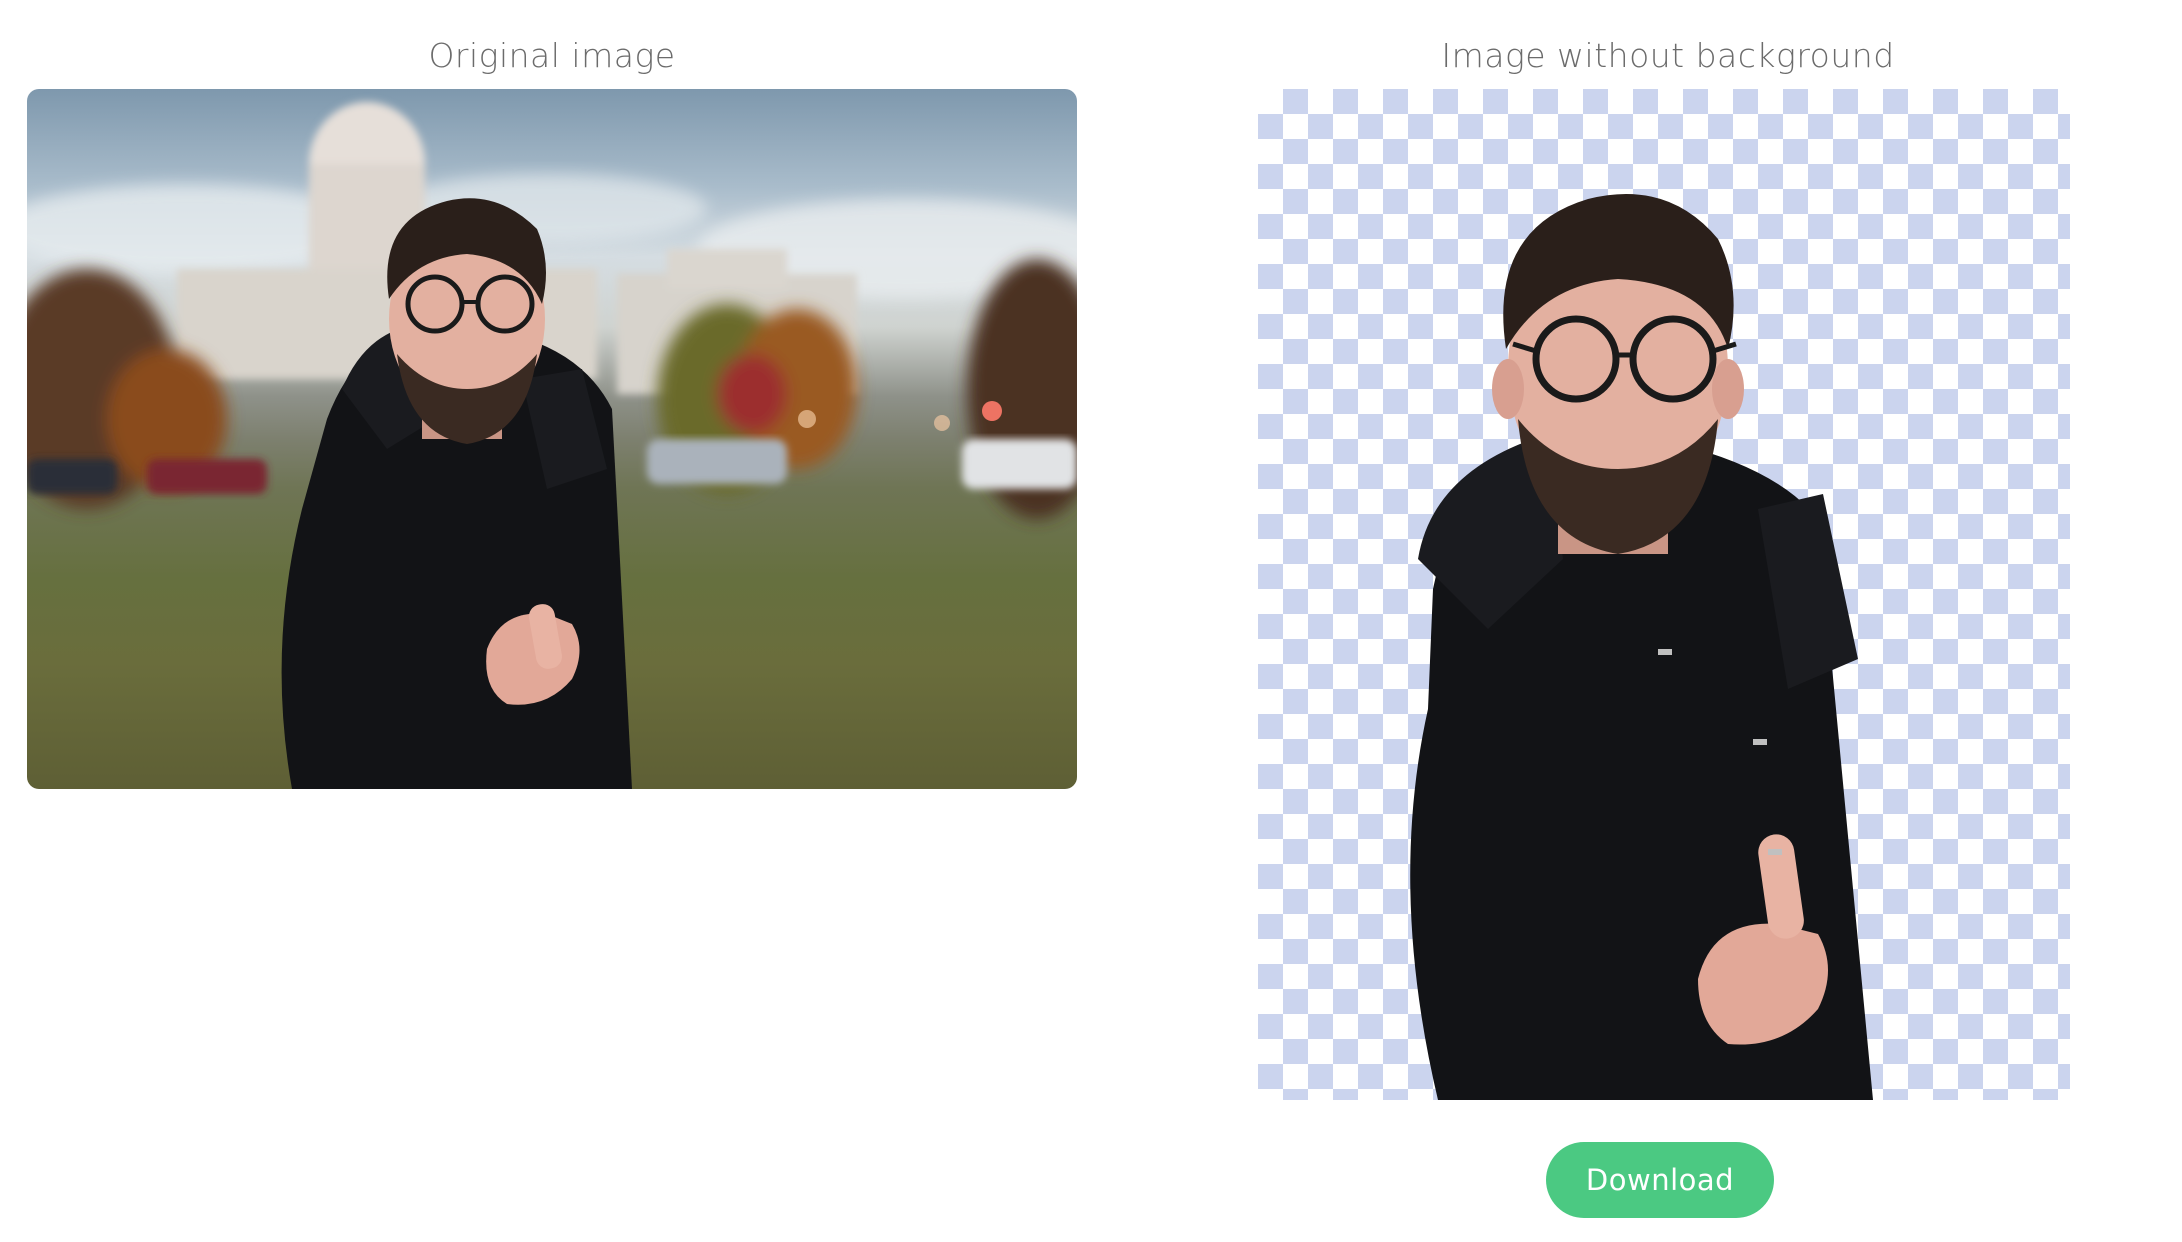  I want to click on original-image-title: Original image, so click(552, 55).